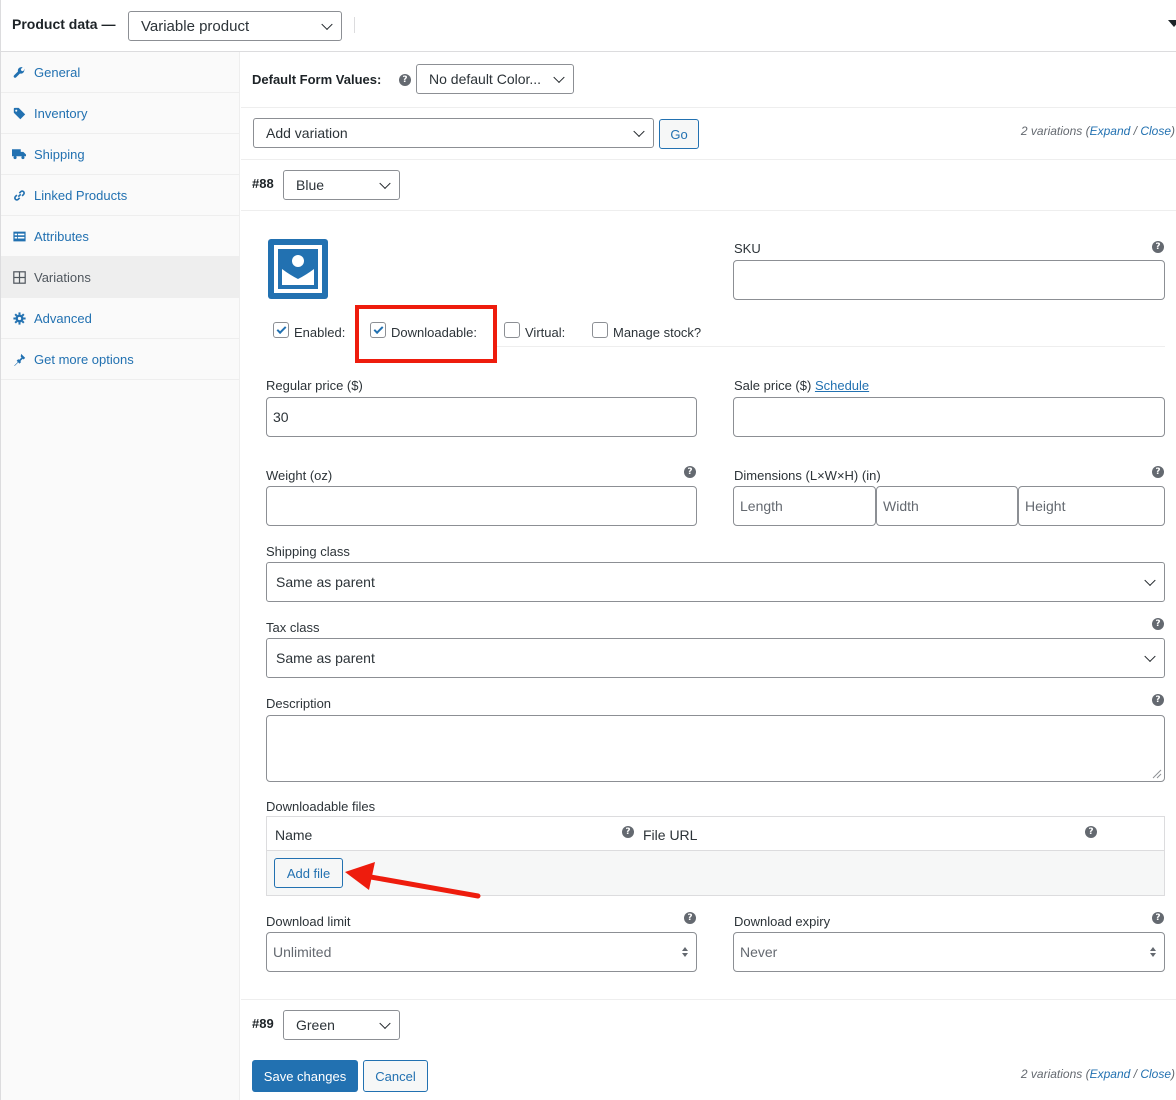 This screenshot has width=1176, height=1100. I want to click on variation-color-value: Green, so click(315, 1025).